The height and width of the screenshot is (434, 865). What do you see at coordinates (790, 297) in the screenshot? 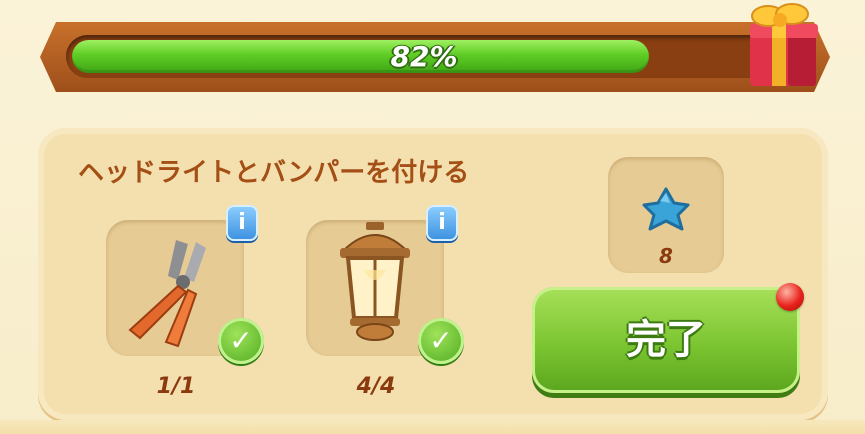
I see `notification-dot-icon` at bounding box center [790, 297].